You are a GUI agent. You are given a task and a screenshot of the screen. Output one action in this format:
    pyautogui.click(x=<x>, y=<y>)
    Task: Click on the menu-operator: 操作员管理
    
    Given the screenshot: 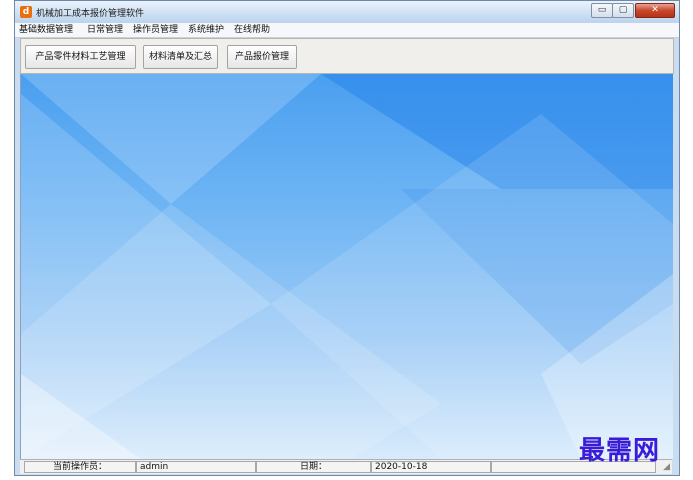 What is the action you would take?
    pyautogui.click(x=155, y=30)
    